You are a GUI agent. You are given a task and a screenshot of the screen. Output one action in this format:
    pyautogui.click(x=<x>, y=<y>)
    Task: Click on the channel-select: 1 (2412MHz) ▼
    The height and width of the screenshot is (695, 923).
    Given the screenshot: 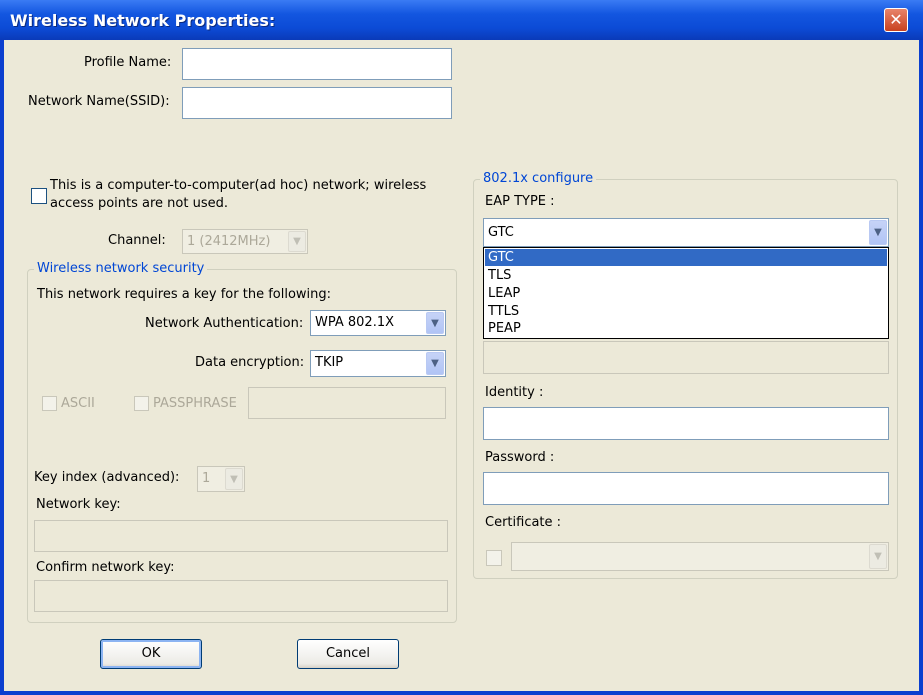 What is the action you would take?
    pyautogui.click(x=245, y=241)
    